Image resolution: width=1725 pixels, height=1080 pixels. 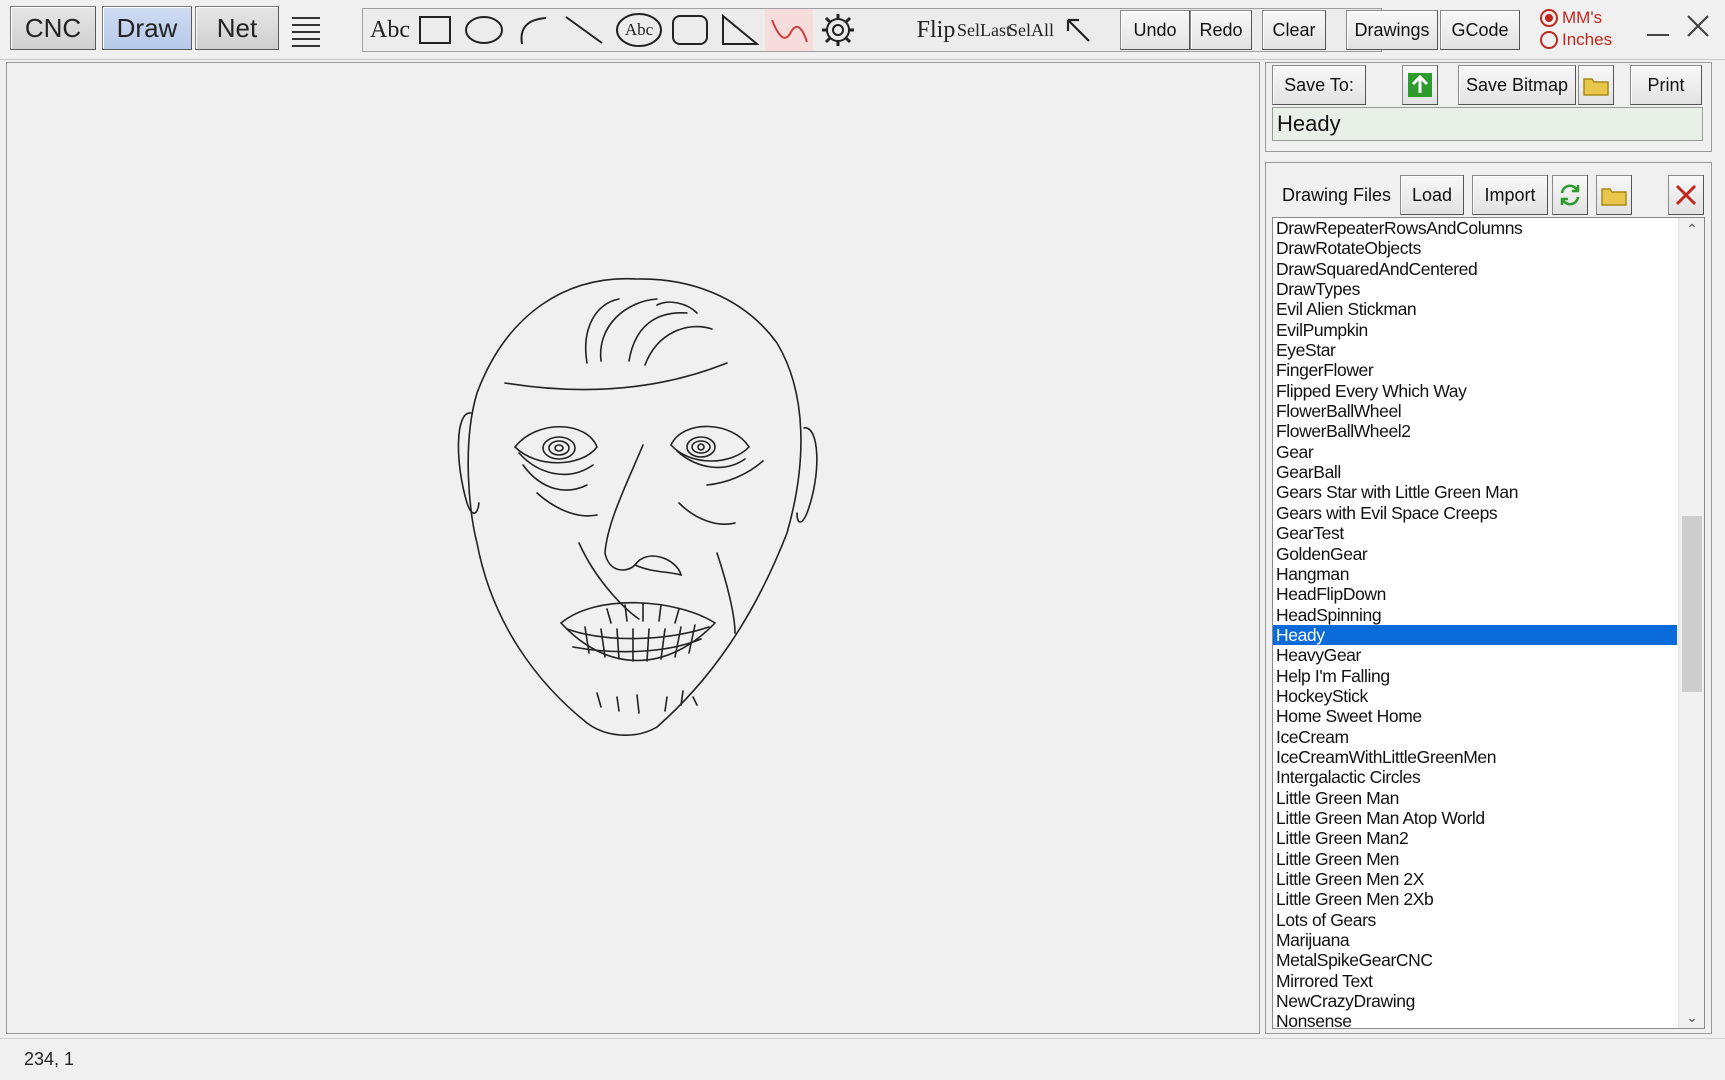 What do you see at coordinates (1475, 431) in the screenshot?
I see `file-item: FlowerBallWheel2` at bounding box center [1475, 431].